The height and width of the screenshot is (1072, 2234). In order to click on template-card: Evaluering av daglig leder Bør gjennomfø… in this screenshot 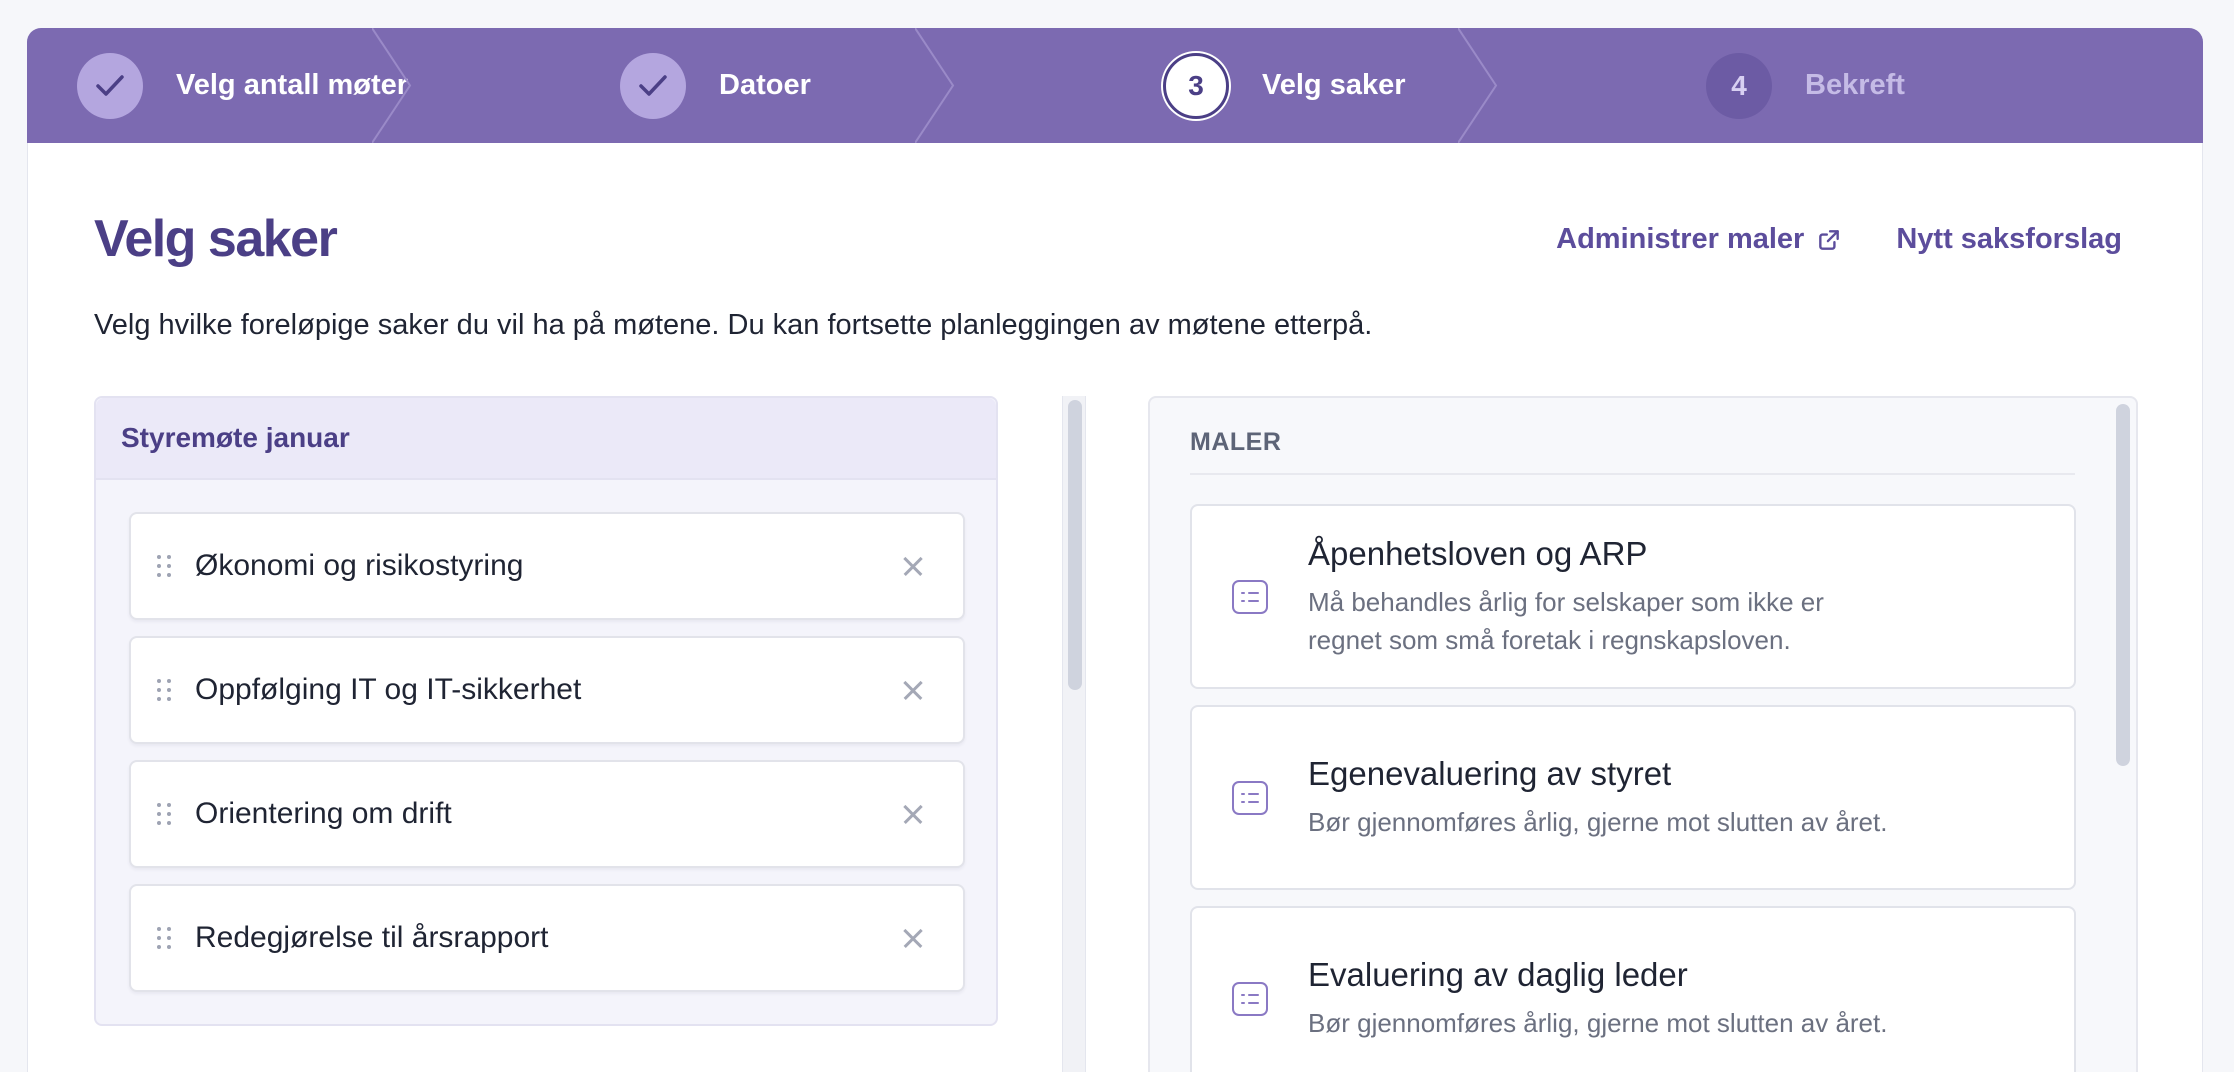, I will do `click(1633, 989)`.